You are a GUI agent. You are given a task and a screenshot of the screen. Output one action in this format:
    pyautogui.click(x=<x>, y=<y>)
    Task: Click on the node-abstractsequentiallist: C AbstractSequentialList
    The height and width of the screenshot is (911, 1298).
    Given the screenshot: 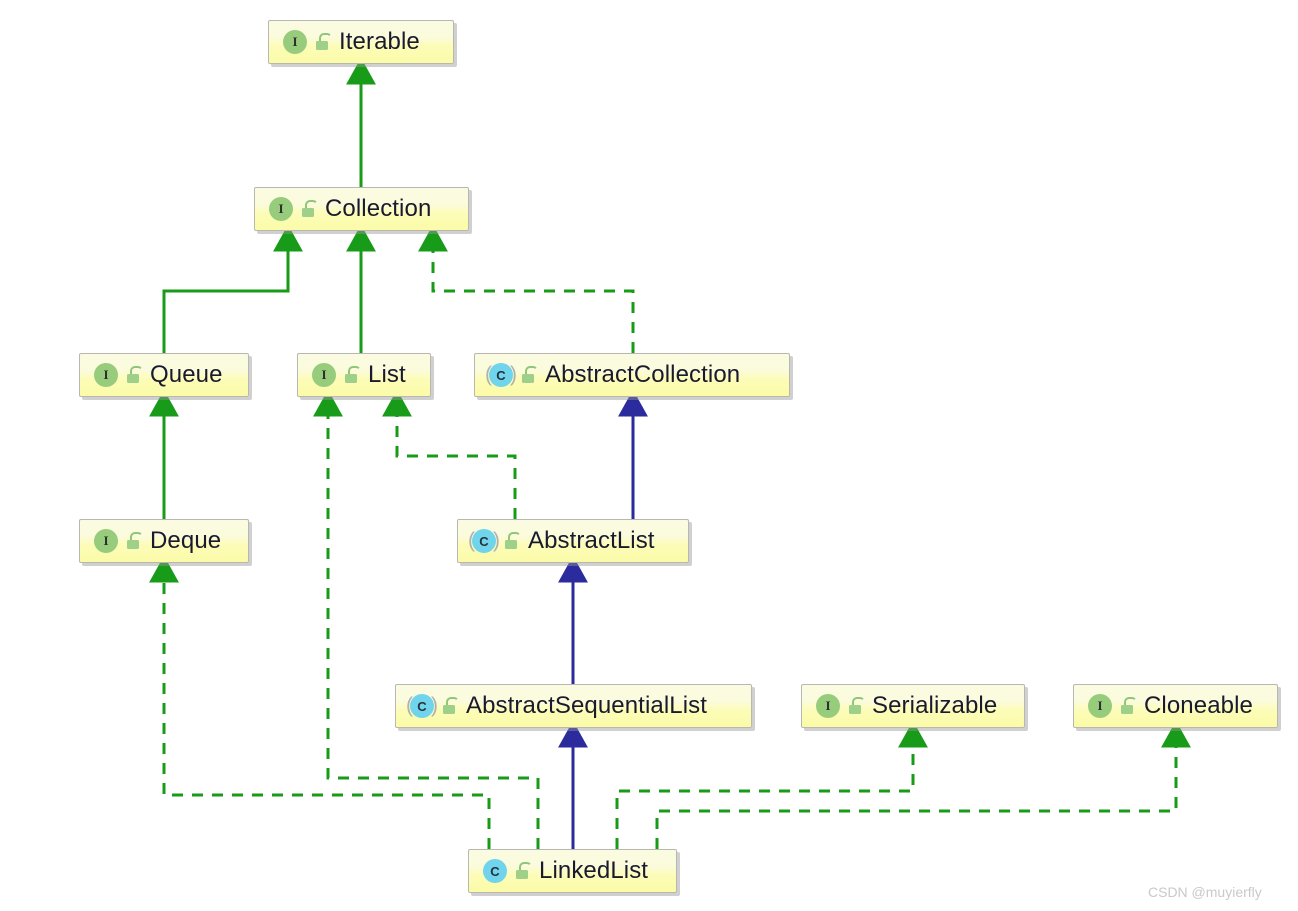 What is the action you would take?
    pyautogui.click(x=573, y=706)
    